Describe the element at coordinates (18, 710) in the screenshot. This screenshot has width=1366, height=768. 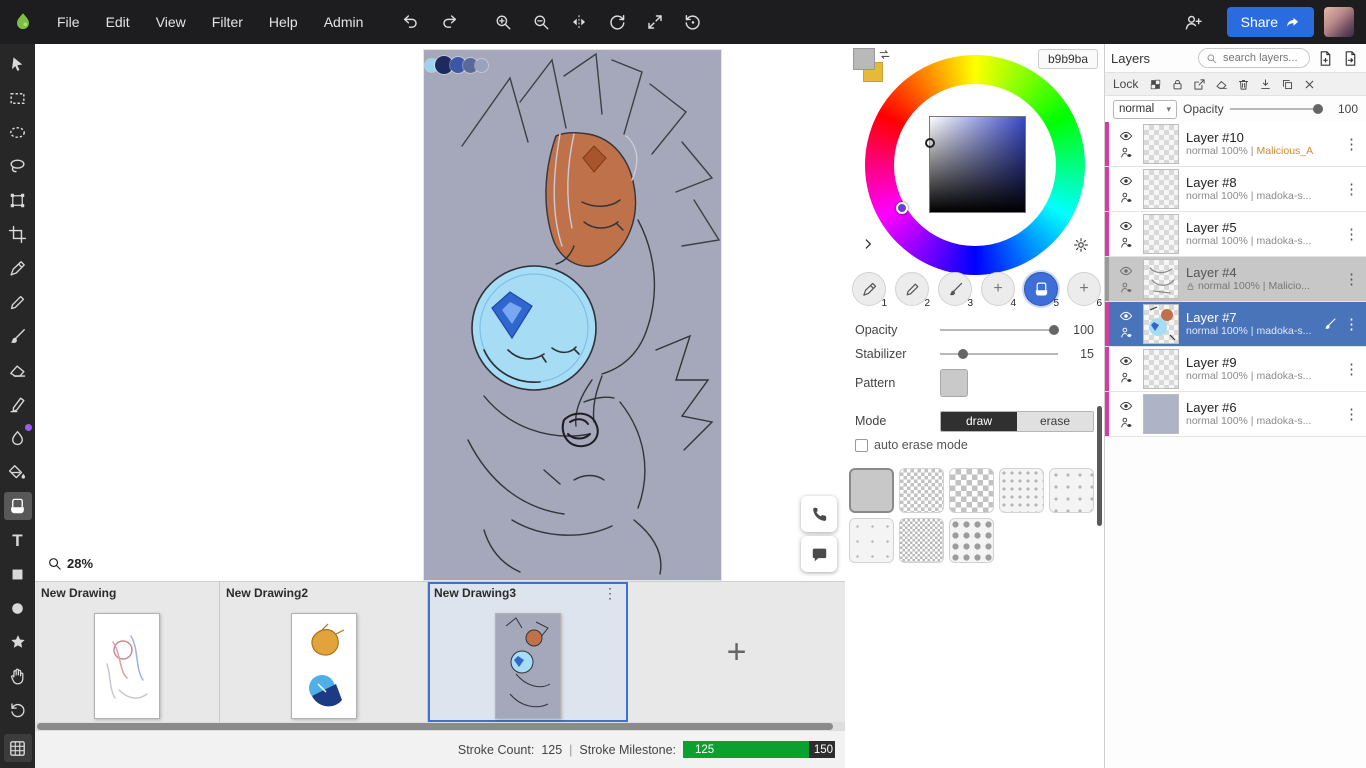
I see `history-tool` at that location.